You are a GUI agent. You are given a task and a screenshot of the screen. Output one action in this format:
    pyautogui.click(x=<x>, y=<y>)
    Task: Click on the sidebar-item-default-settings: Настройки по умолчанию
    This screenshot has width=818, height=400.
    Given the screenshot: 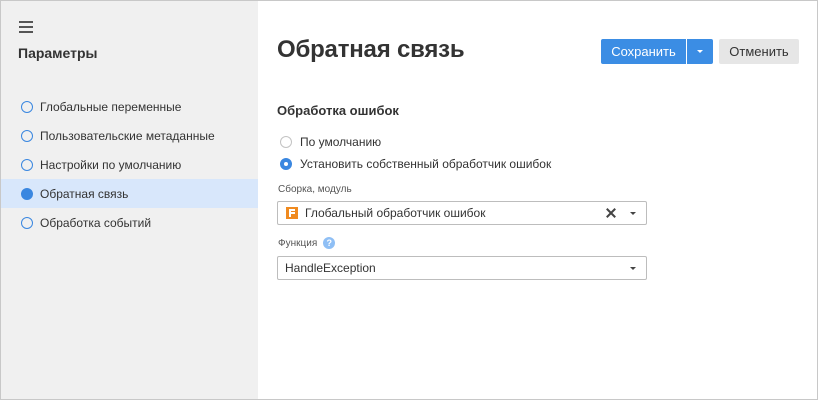 What is the action you would take?
    pyautogui.click(x=129, y=164)
    